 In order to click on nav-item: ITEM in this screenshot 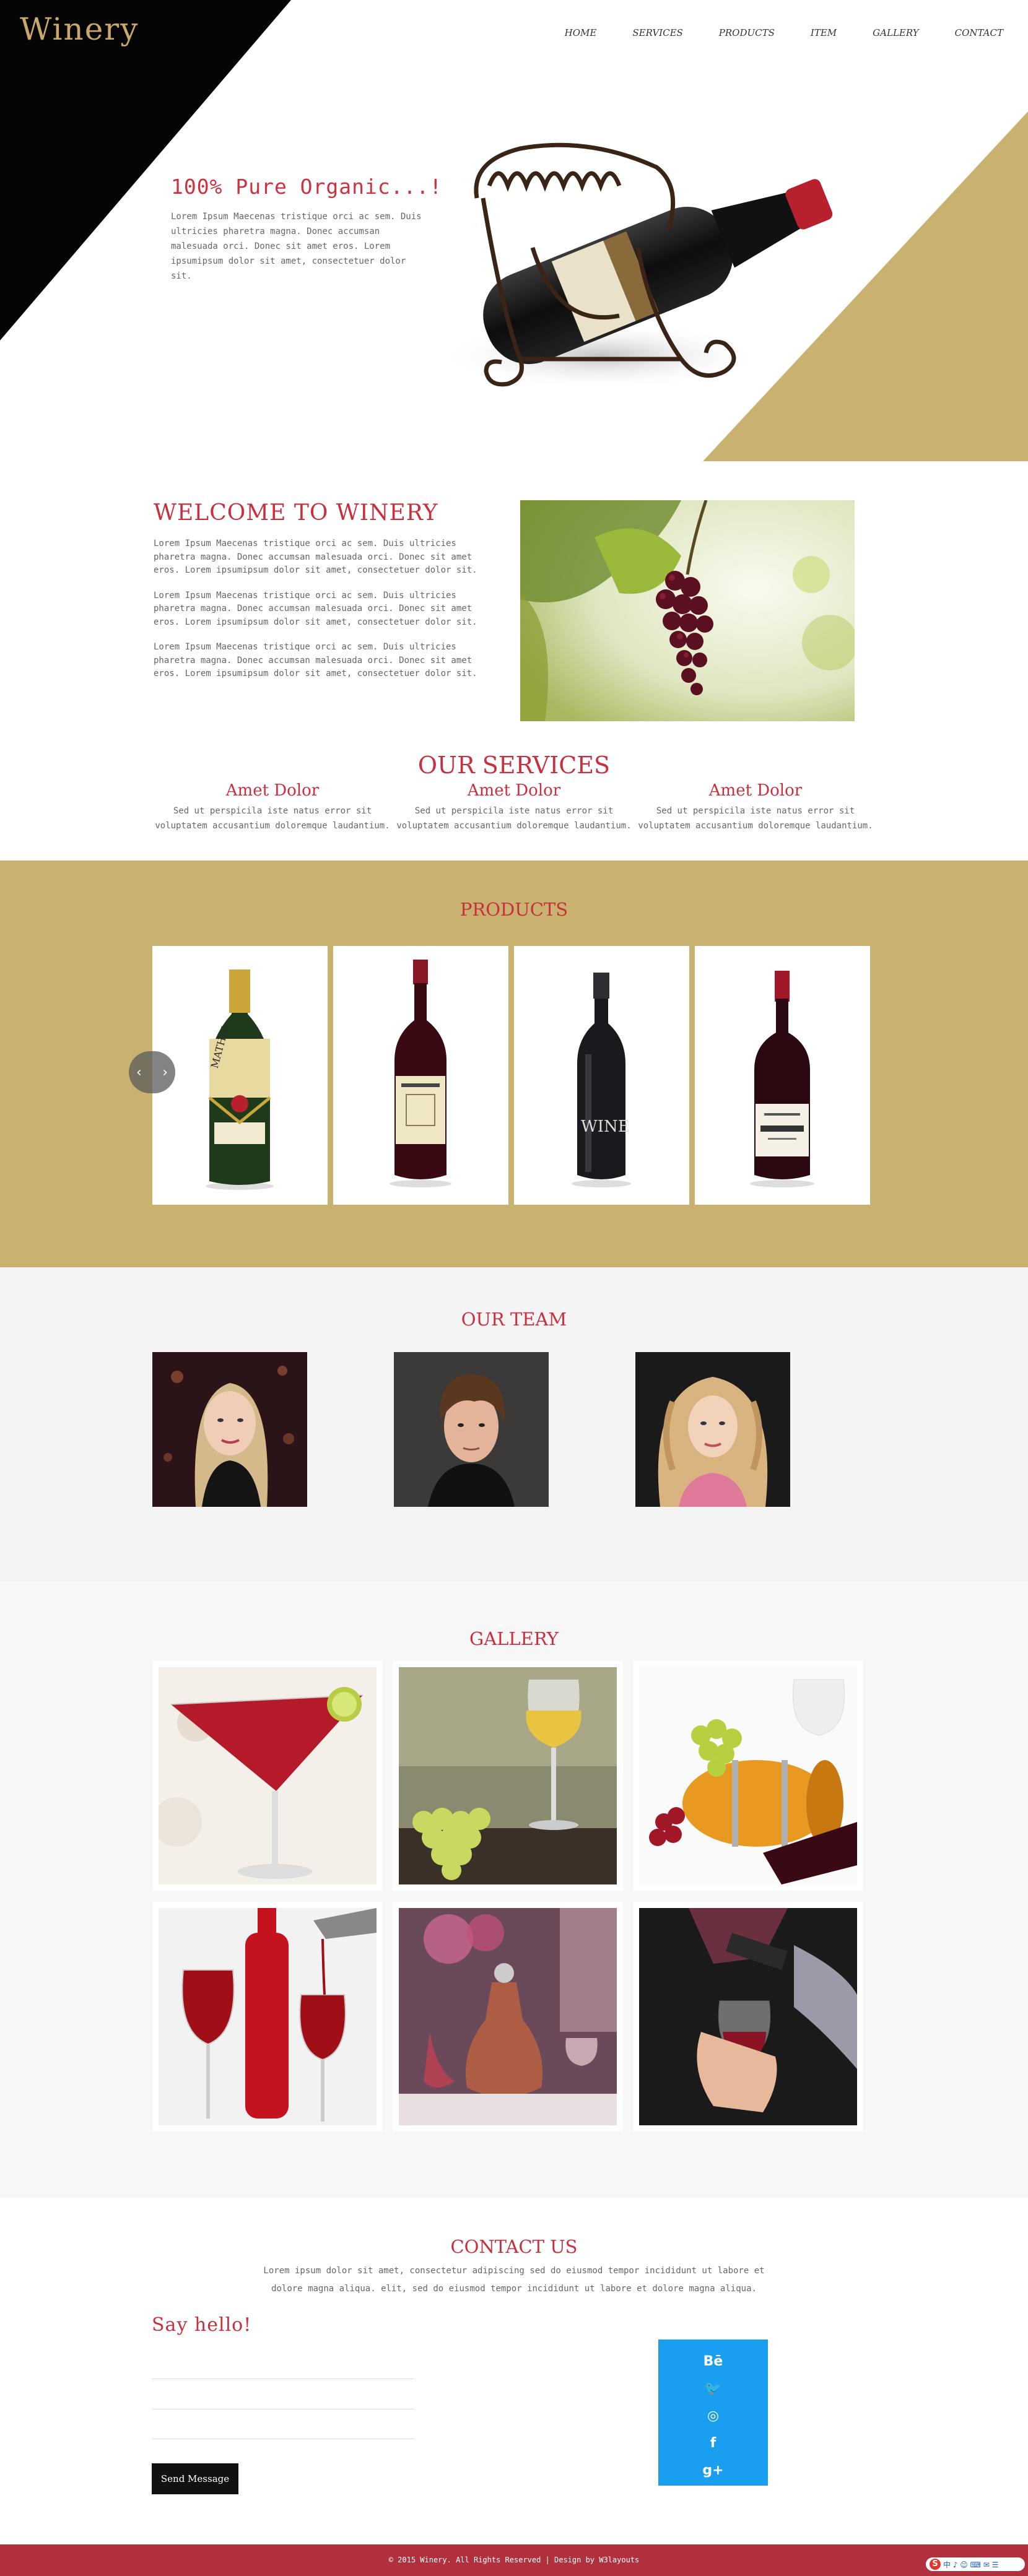, I will do `click(824, 32)`.